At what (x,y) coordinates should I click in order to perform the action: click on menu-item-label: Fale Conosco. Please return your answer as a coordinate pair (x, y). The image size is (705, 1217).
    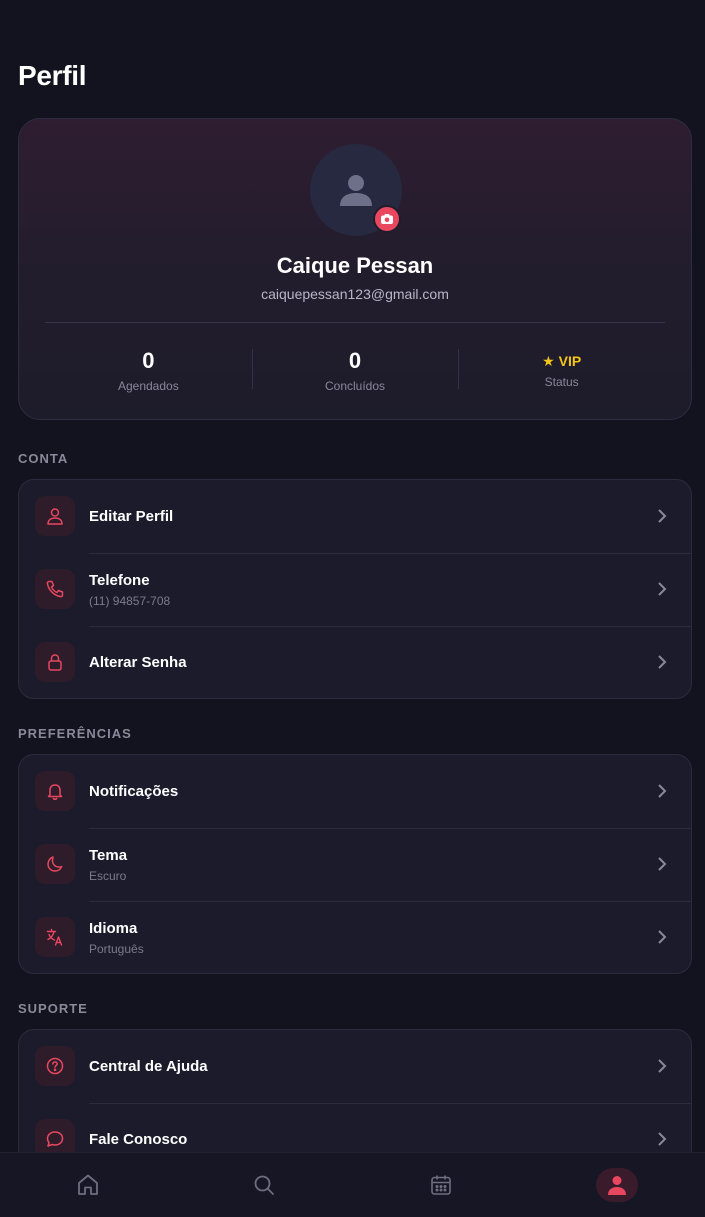
    Looking at the image, I should click on (138, 1139).